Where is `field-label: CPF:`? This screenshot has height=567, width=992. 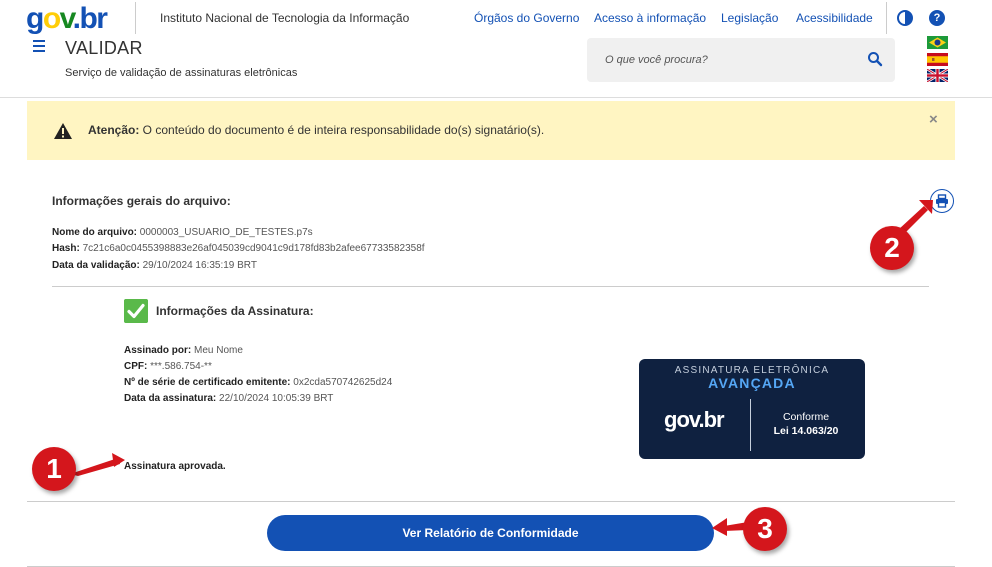 field-label: CPF: is located at coordinates (136, 366).